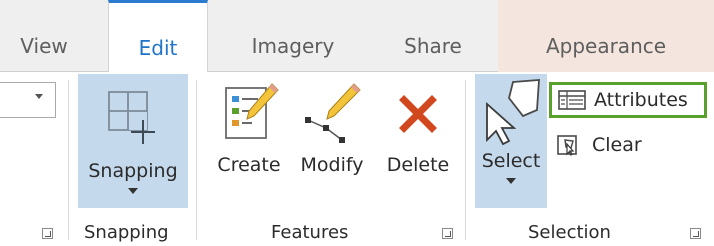  What do you see at coordinates (293, 36) in the screenshot?
I see `tab-imagery: Imagery` at bounding box center [293, 36].